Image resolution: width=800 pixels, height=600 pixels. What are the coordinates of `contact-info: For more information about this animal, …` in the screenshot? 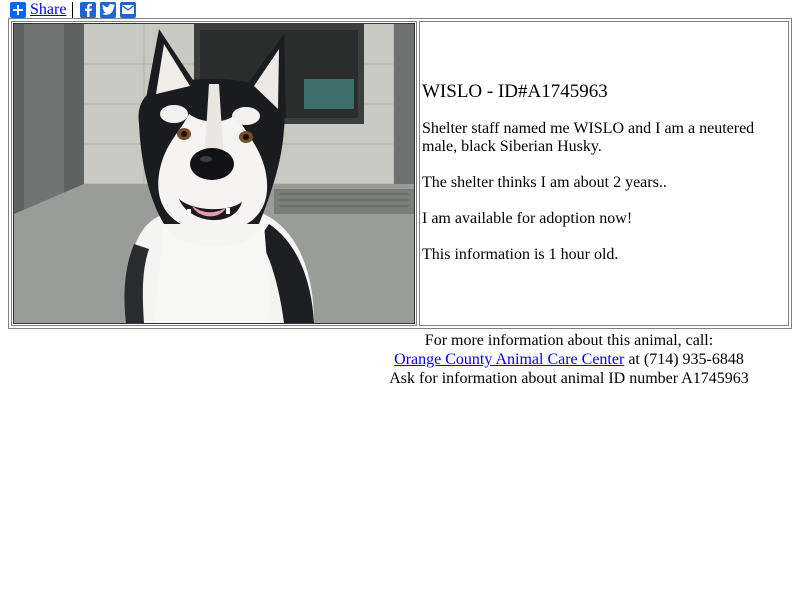 It's located at (569, 359).